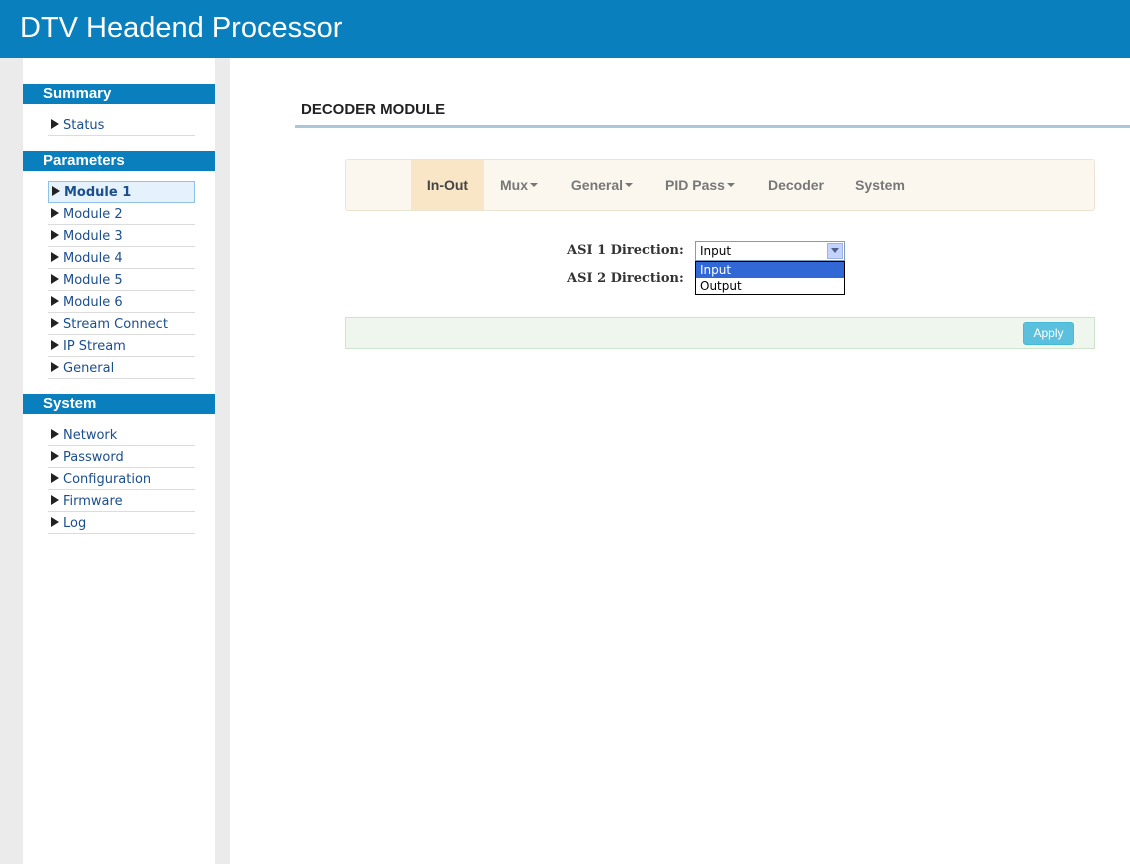  Describe the element at coordinates (121, 523) in the screenshot. I see `sidebar-item-log: Log` at that location.